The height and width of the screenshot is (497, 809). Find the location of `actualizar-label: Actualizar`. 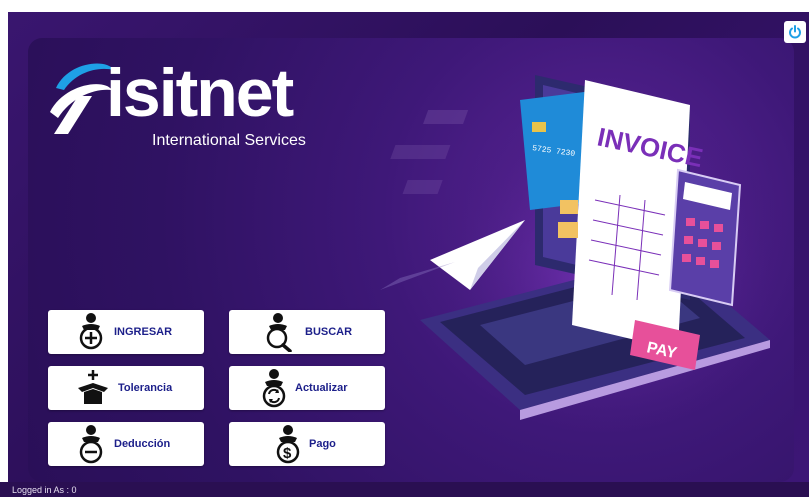

actualizar-label: Actualizar is located at coordinates (321, 388).